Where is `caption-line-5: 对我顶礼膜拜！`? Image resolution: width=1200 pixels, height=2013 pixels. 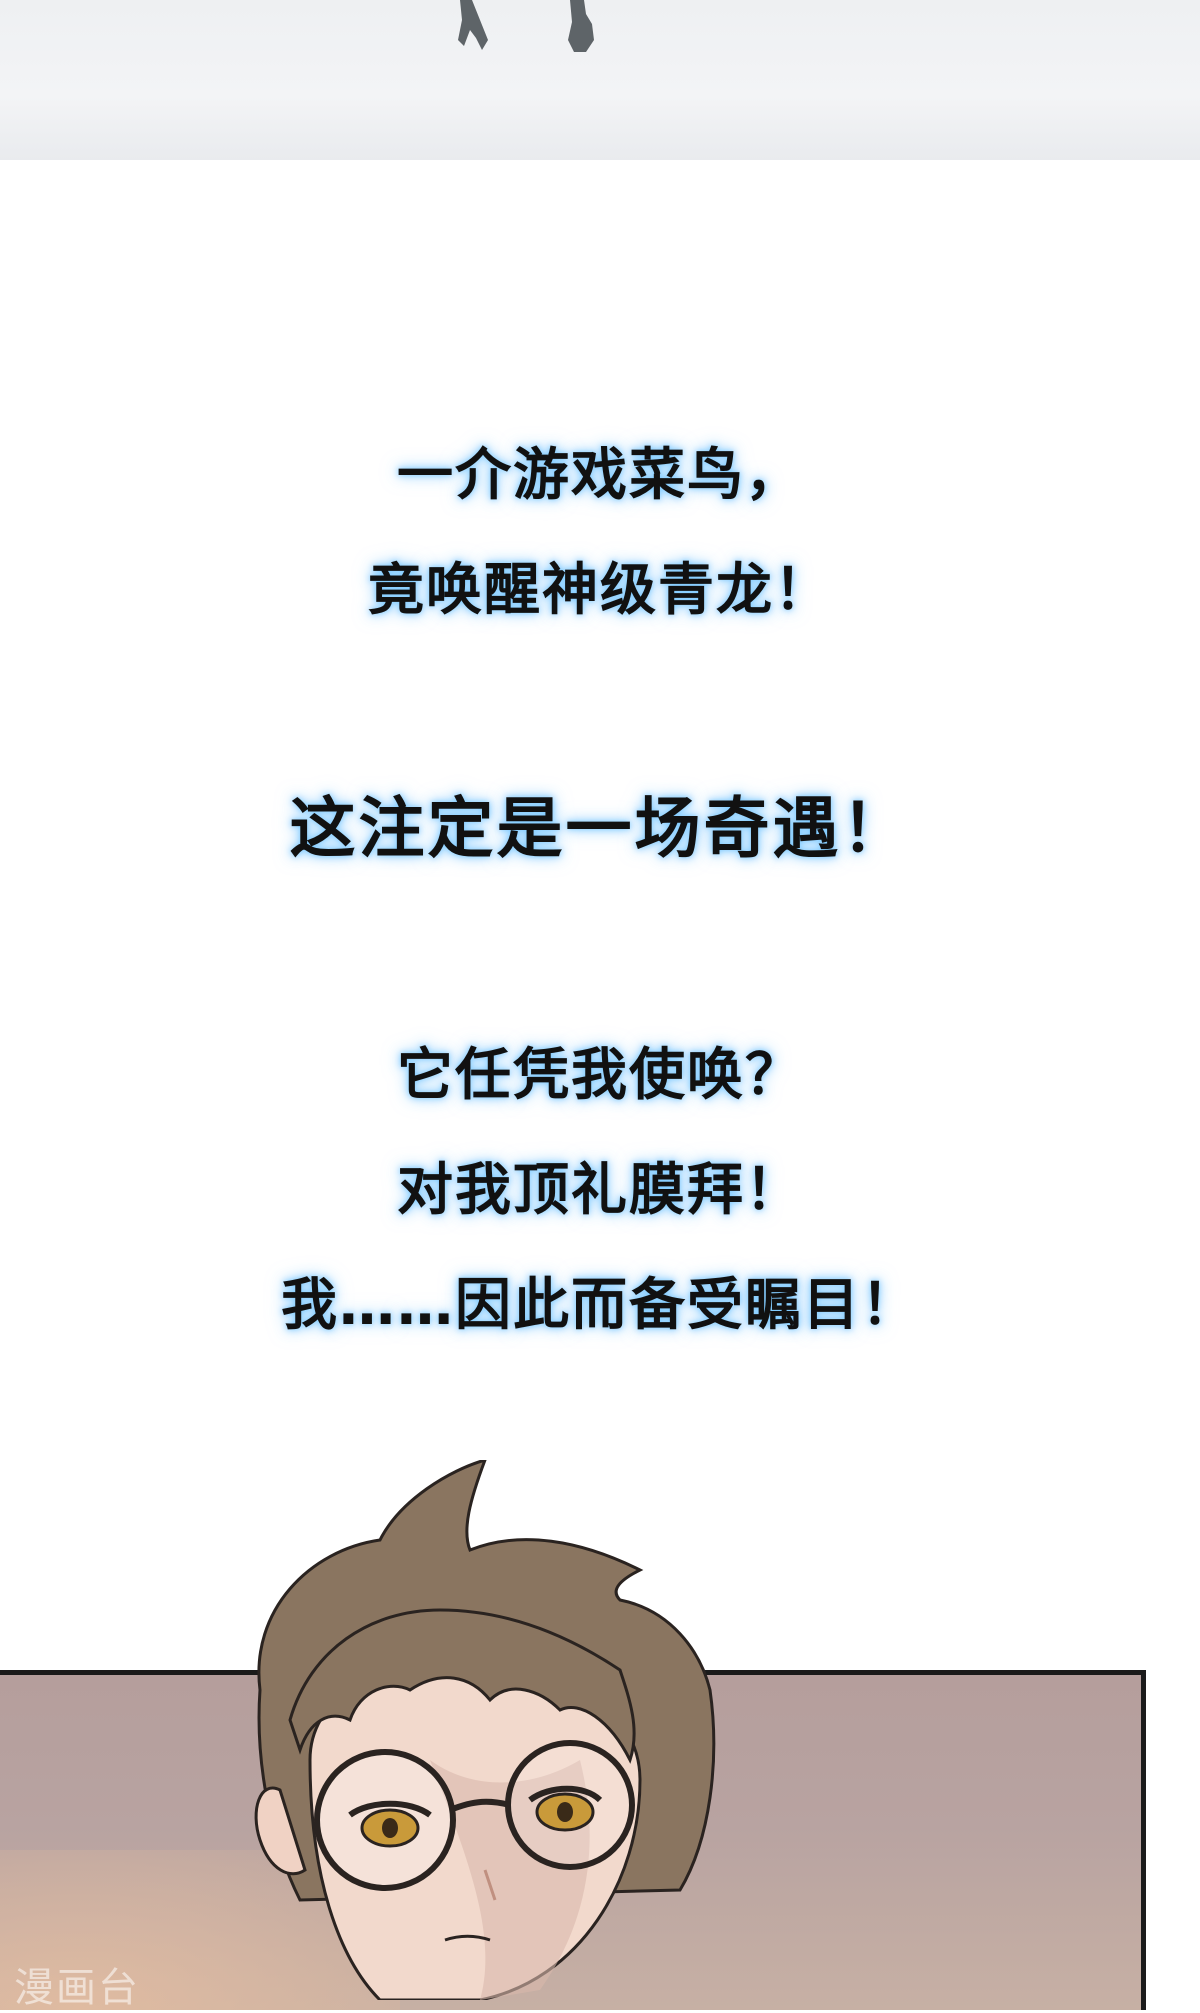
caption-line-5: 对我顶礼膜拜！ is located at coordinates (600, 1190).